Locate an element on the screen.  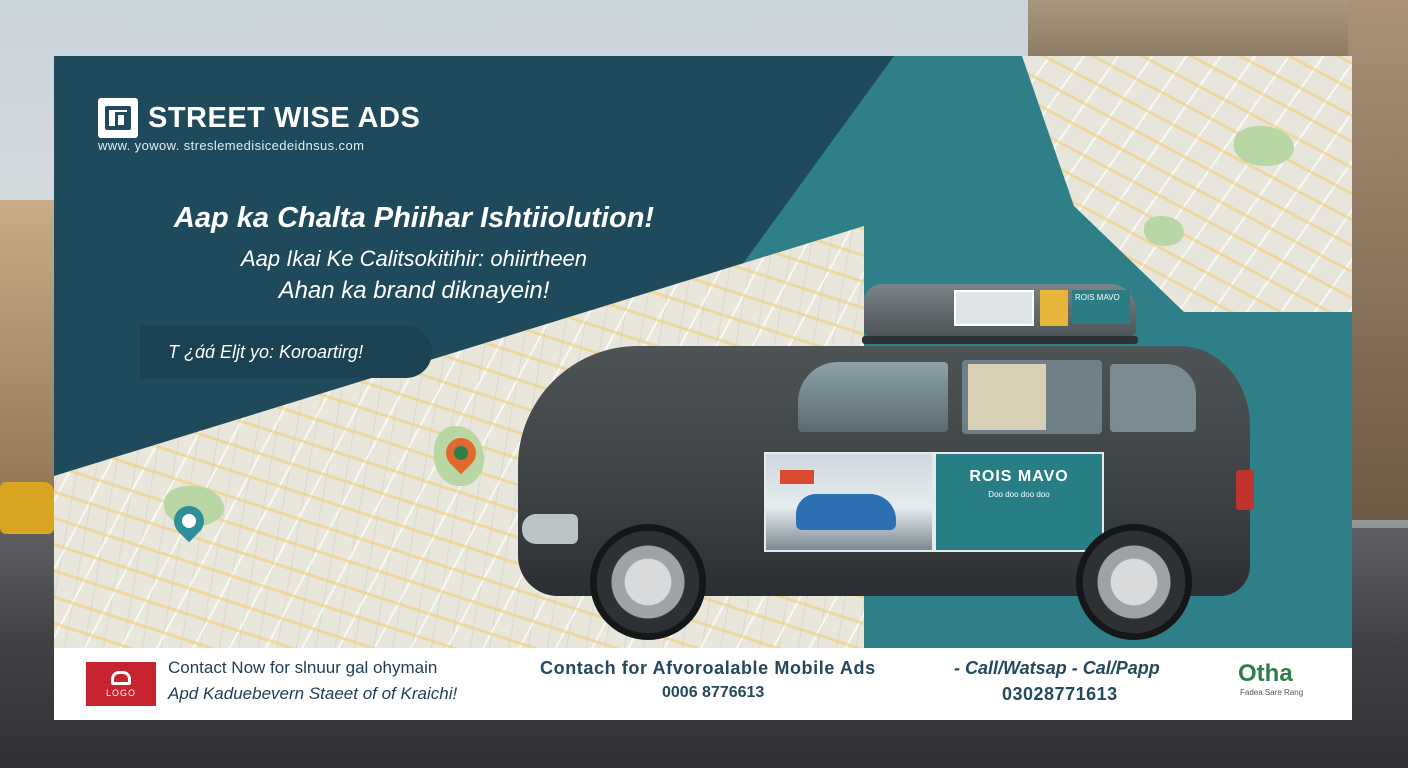
side-ad-photo is located at coordinates (849, 502).